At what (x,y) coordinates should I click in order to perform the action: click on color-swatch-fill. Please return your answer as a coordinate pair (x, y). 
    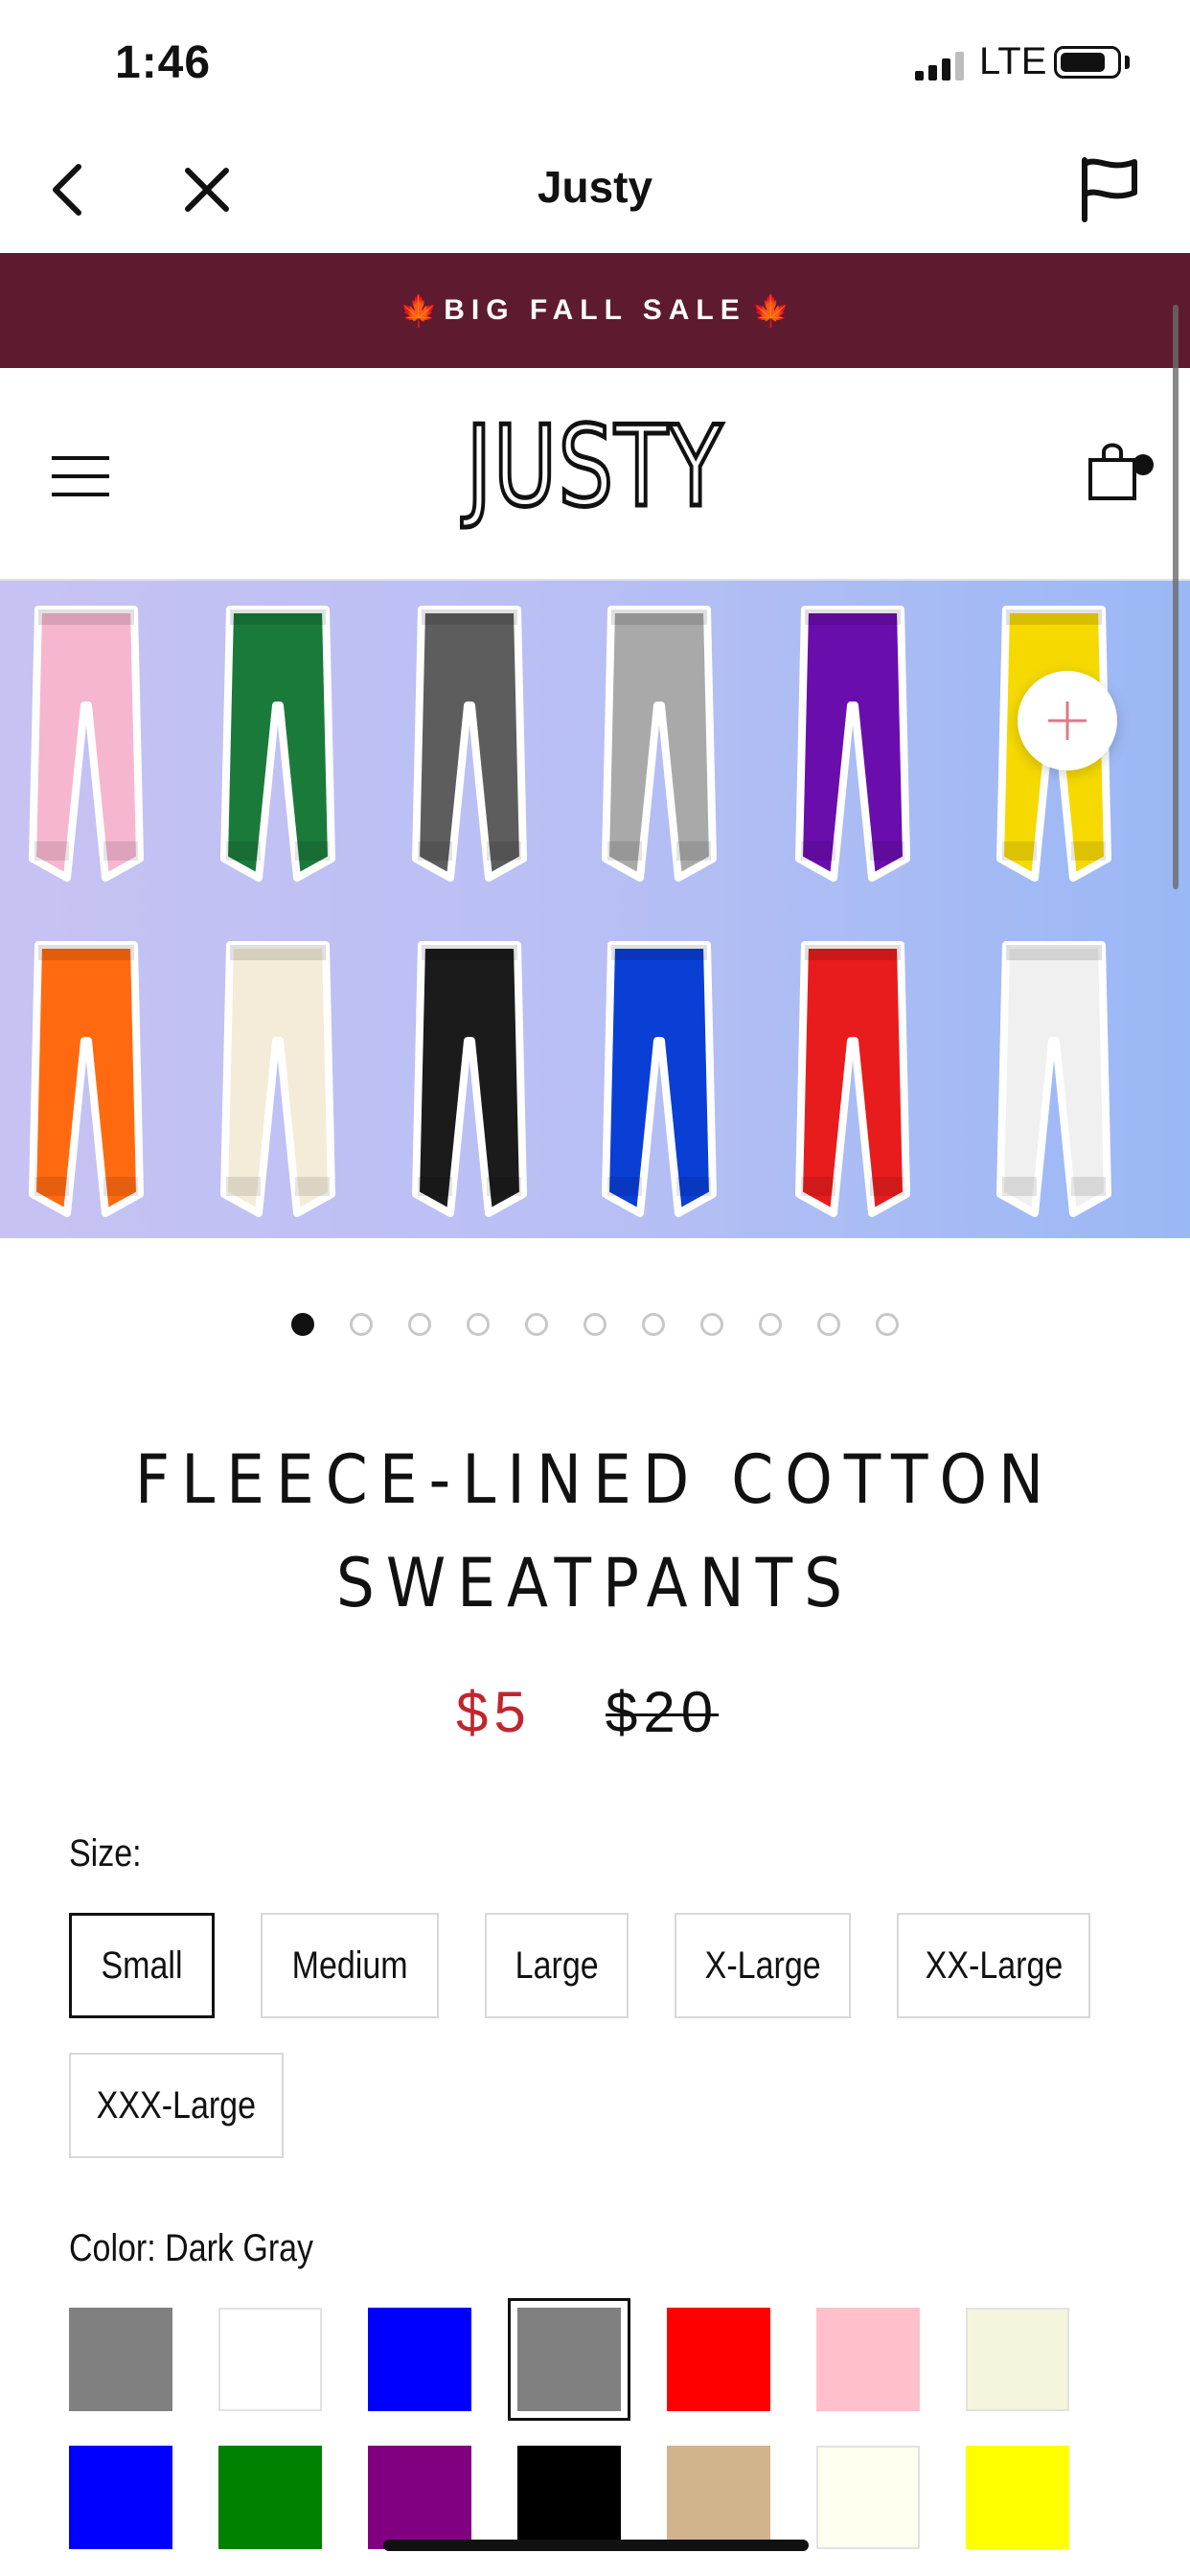
    Looking at the image, I should click on (569, 2359).